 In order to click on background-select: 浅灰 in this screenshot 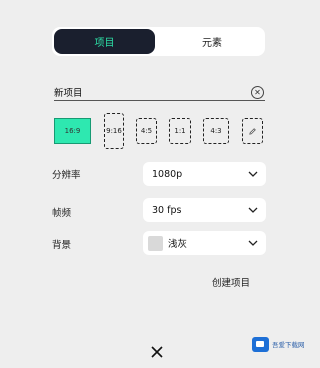, I will do `click(204, 243)`.